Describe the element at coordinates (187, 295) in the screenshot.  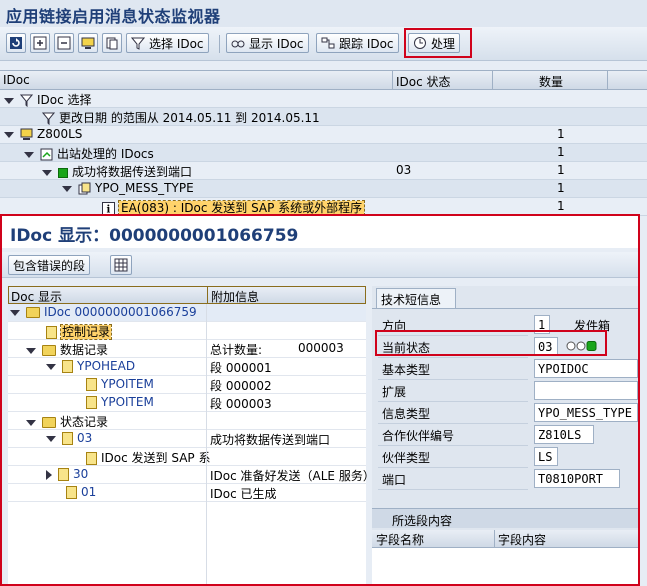
I see `tree-header: Doc 显示 附加信息` at that location.